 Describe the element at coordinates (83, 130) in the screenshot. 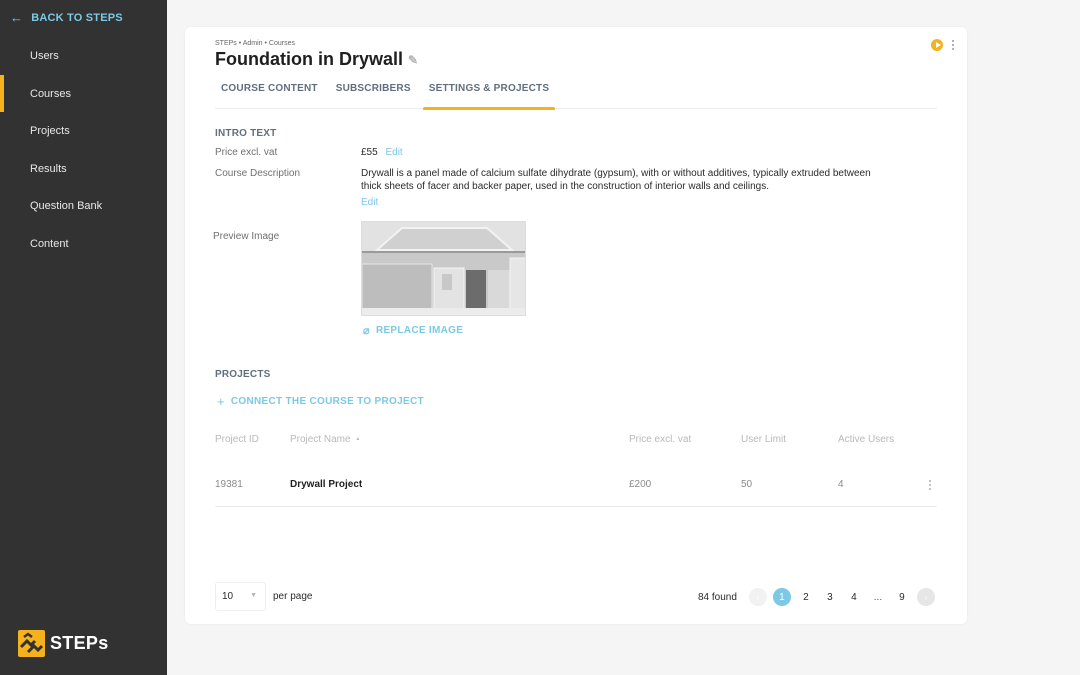

I see `sidebar-item-projects: Projects` at that location.